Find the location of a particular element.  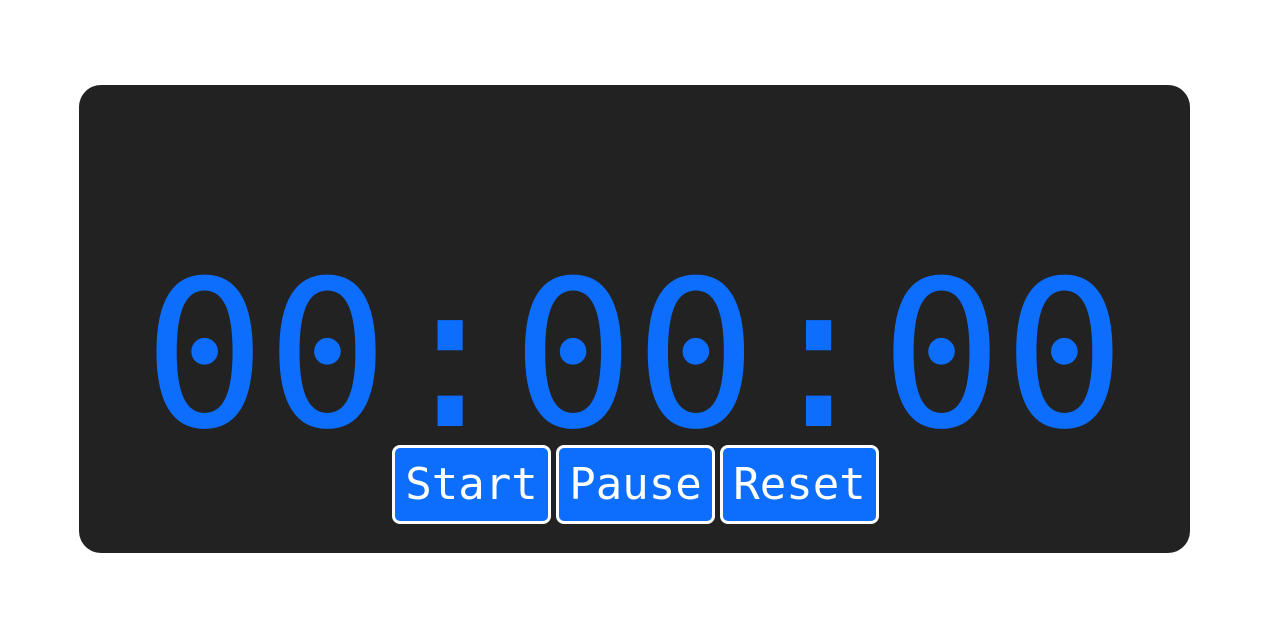

pause-button: Pause is located at coordinates (635, 484).